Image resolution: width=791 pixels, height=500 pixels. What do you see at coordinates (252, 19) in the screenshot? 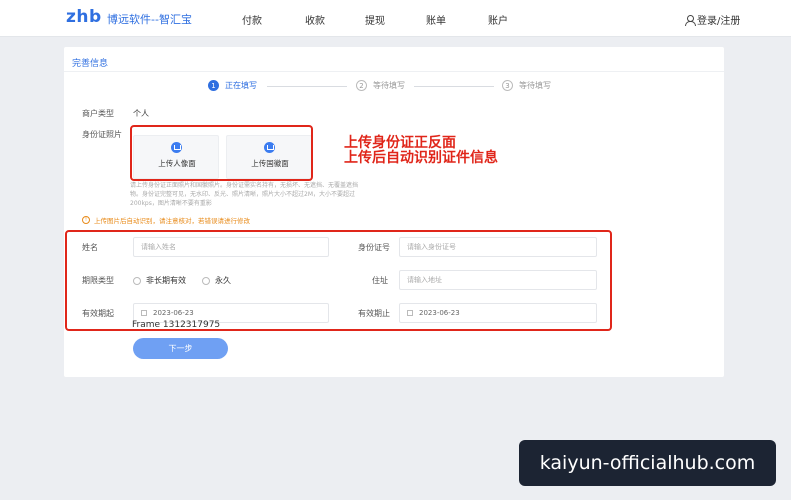
I see `nav-item-payment: 付款` at bounding box center [252, 19].